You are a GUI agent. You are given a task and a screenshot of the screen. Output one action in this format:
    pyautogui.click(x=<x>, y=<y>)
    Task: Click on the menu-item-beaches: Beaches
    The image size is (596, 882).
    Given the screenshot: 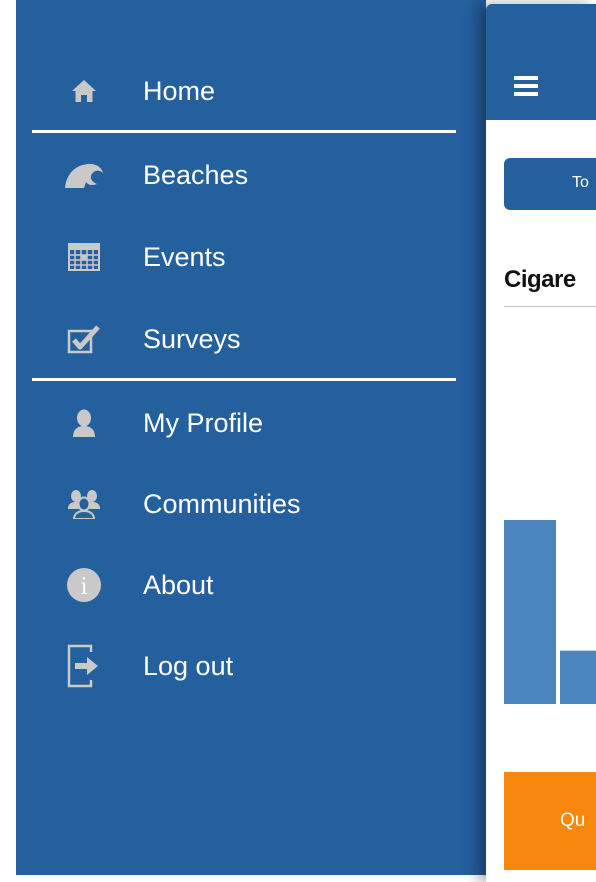 What is the action you would take?
    pyautogui.click(x=251, y=175)
    